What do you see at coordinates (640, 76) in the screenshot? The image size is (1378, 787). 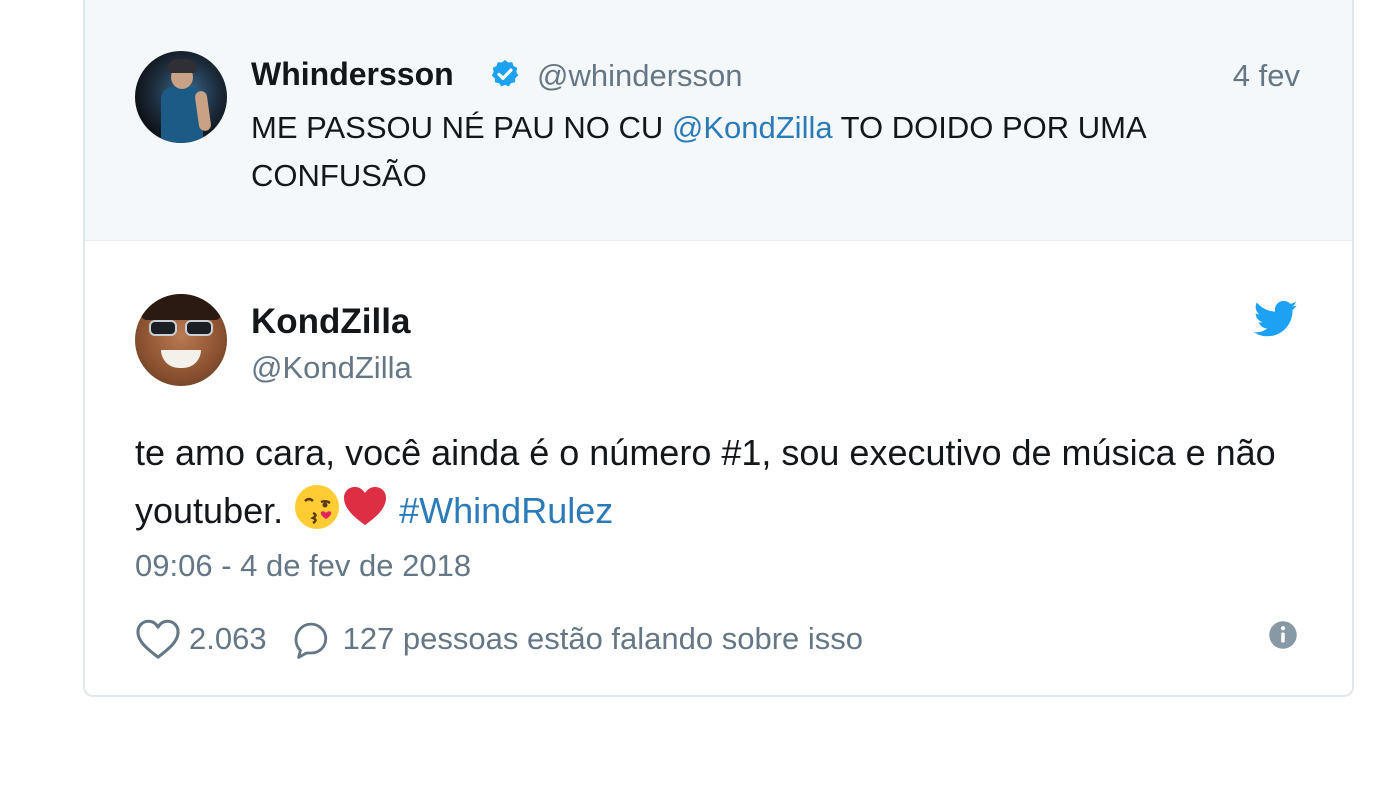 I see `quoted-author-handle: @whindersson` at bounding box center [640, 76].